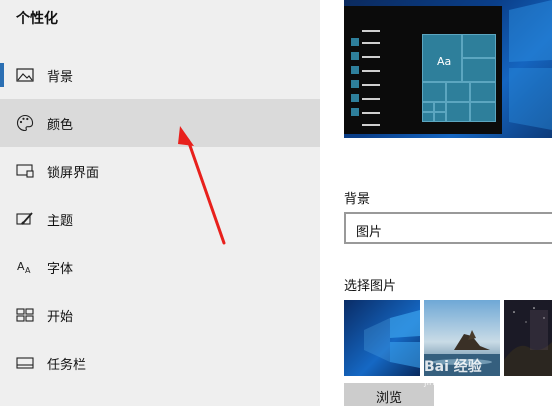  Describe the element at coordinates (2, 75) in the screenshot. I see `active-indicator` at that location.